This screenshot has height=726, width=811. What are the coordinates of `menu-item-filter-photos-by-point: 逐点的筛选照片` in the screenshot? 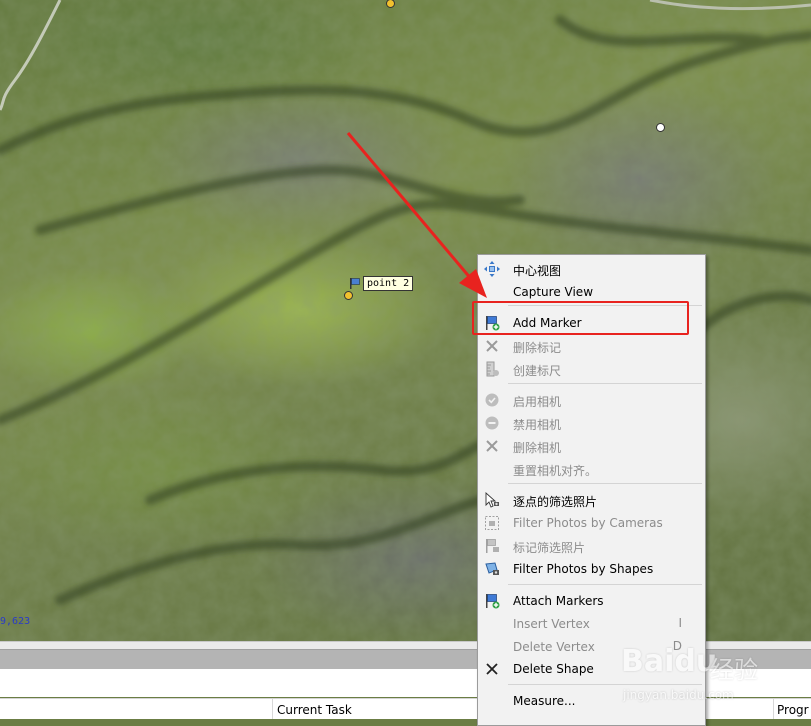 It's located at (591, 499).